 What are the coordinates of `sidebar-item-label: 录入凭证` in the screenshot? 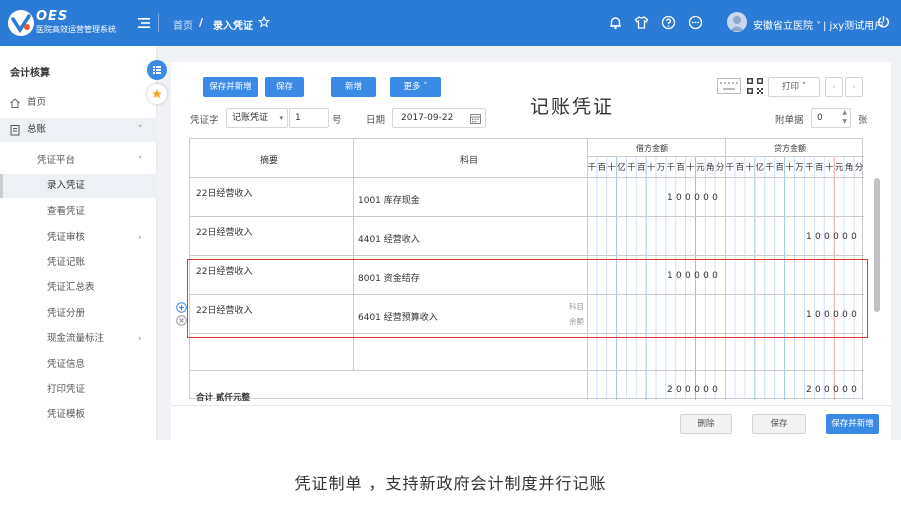 It's located at (66, 185).